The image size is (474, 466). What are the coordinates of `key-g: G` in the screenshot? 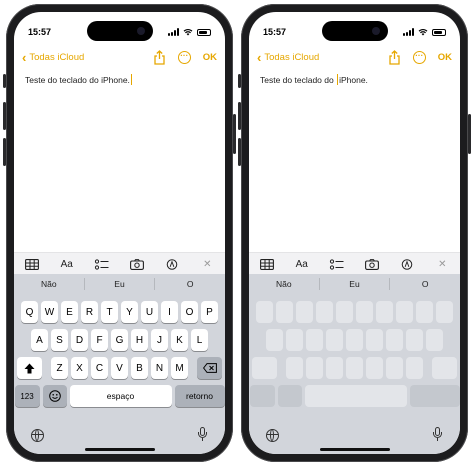 It's located at (119, 340).